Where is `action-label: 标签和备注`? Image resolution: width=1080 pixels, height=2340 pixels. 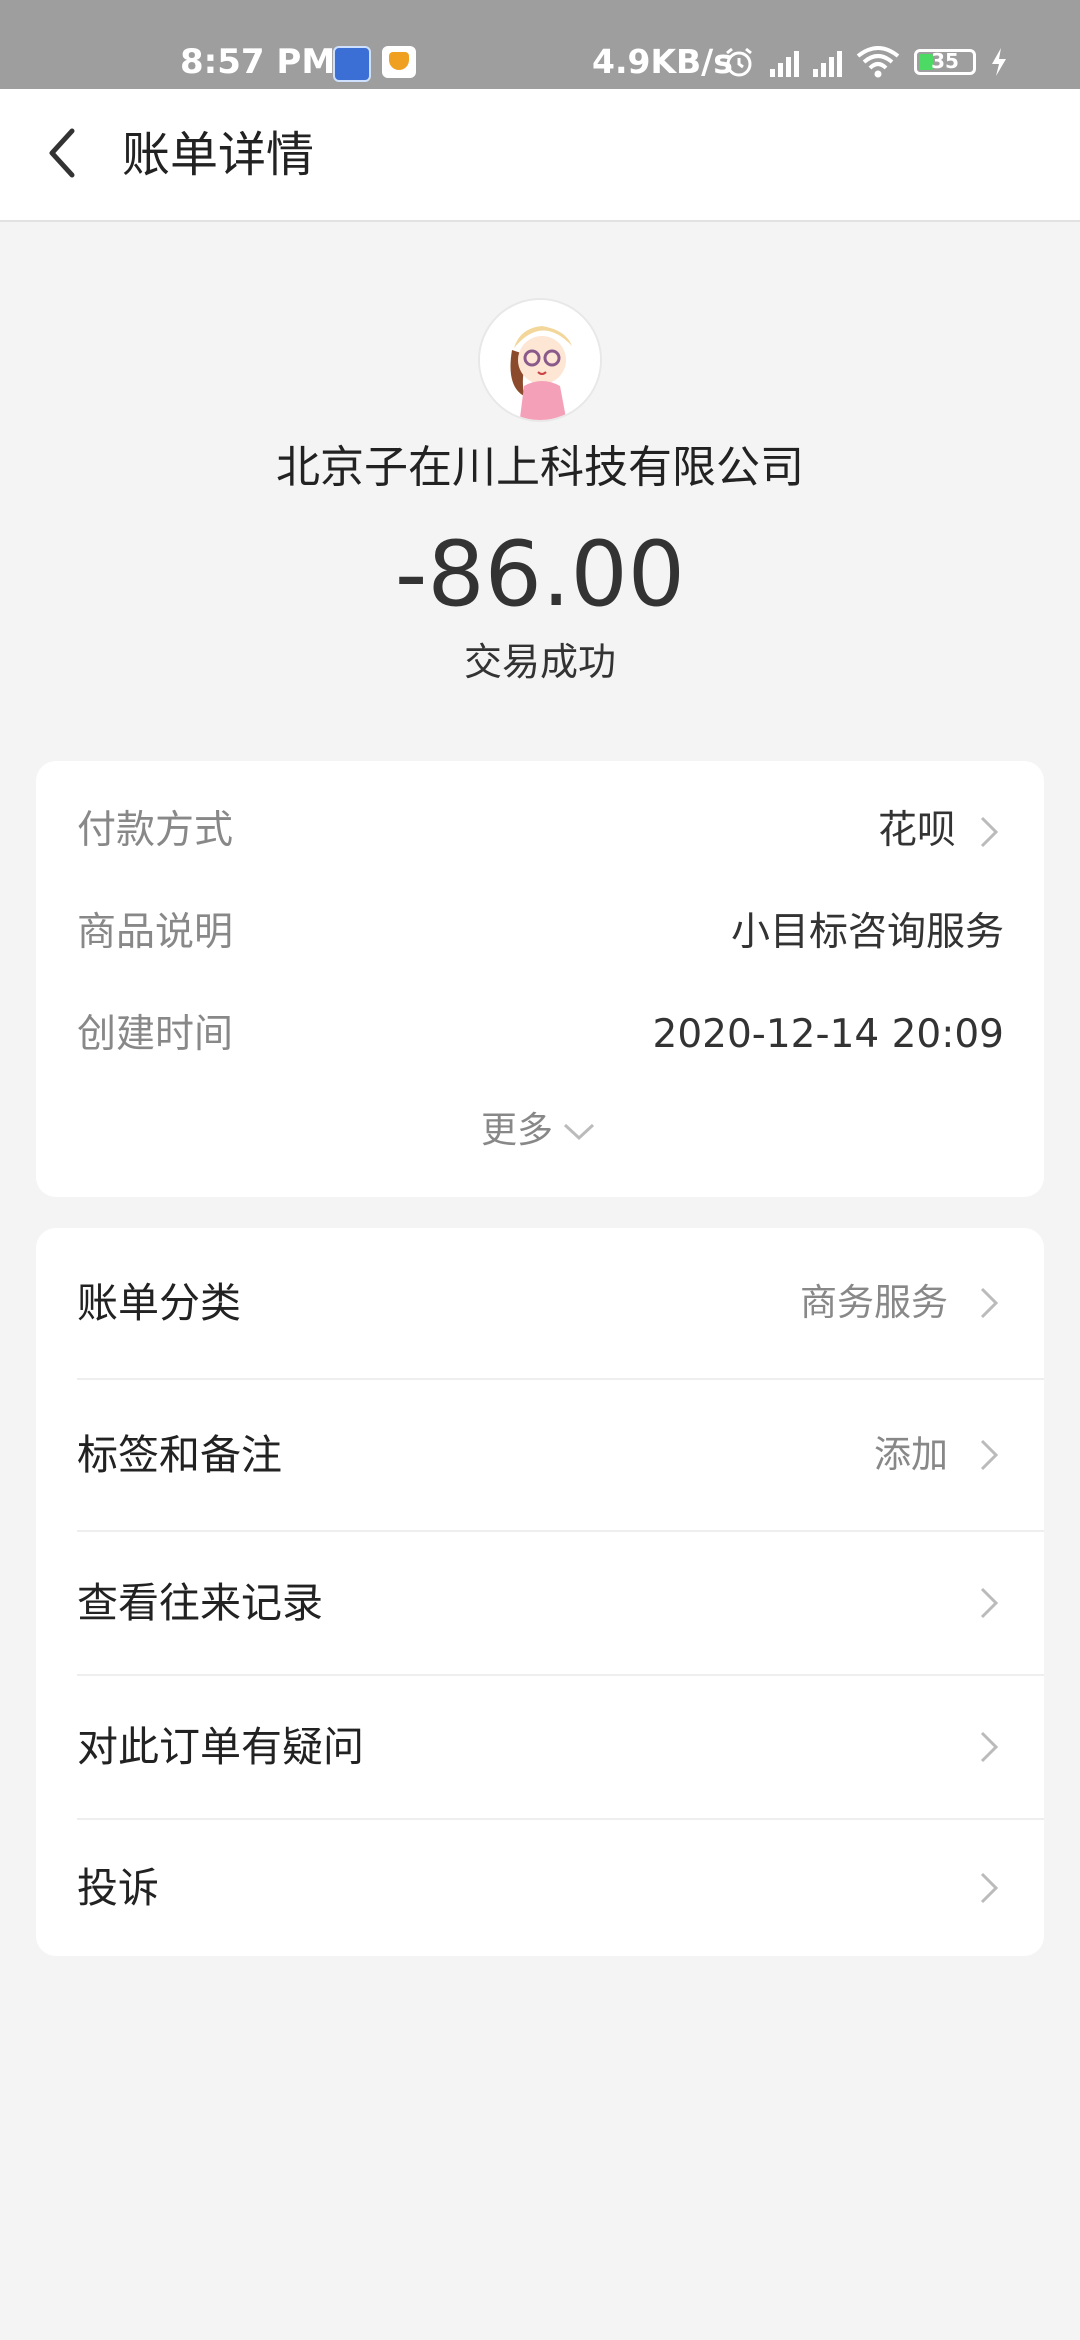 action-label: 标签和备注 is located at coordinates (179, 1455).